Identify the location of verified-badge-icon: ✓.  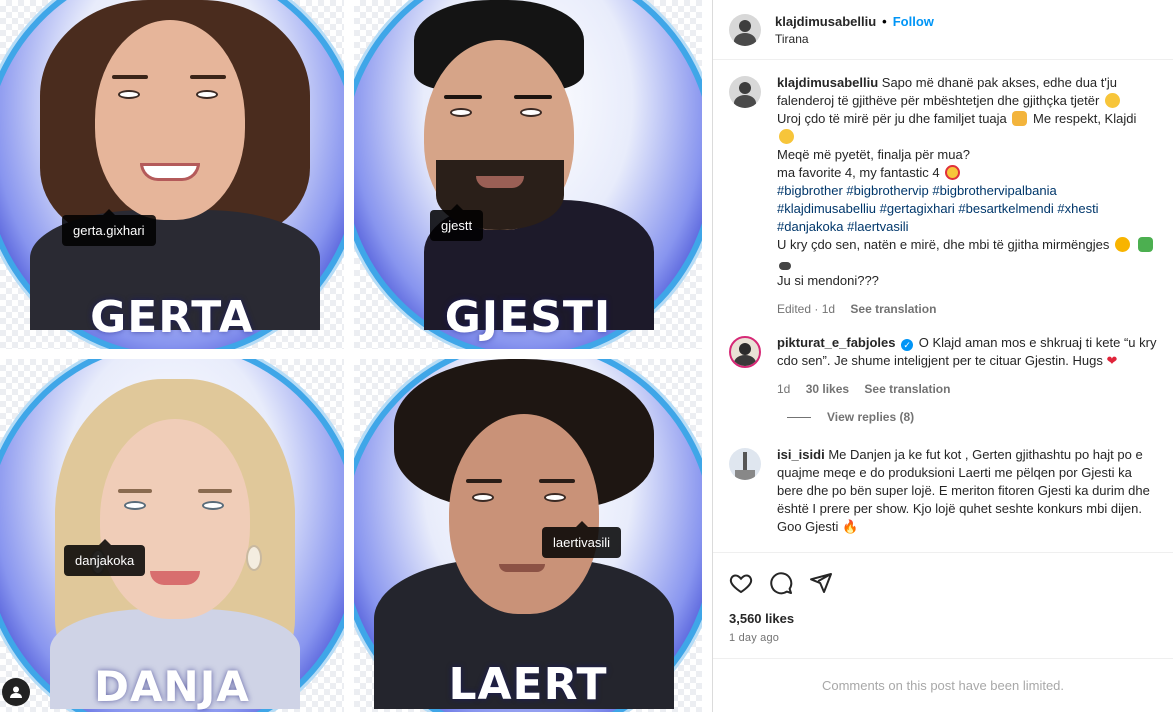
(907, 345).